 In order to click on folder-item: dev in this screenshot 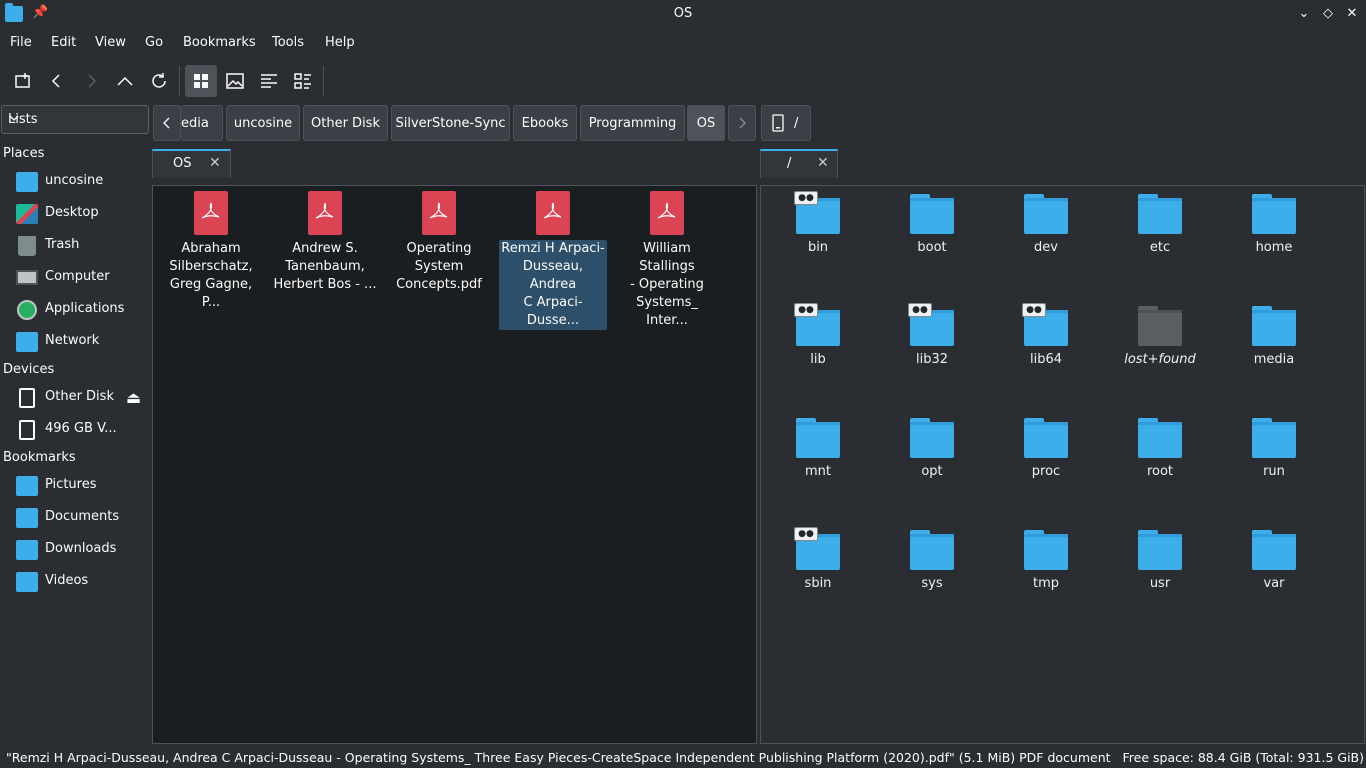, I will do `click(1046, 220)`.